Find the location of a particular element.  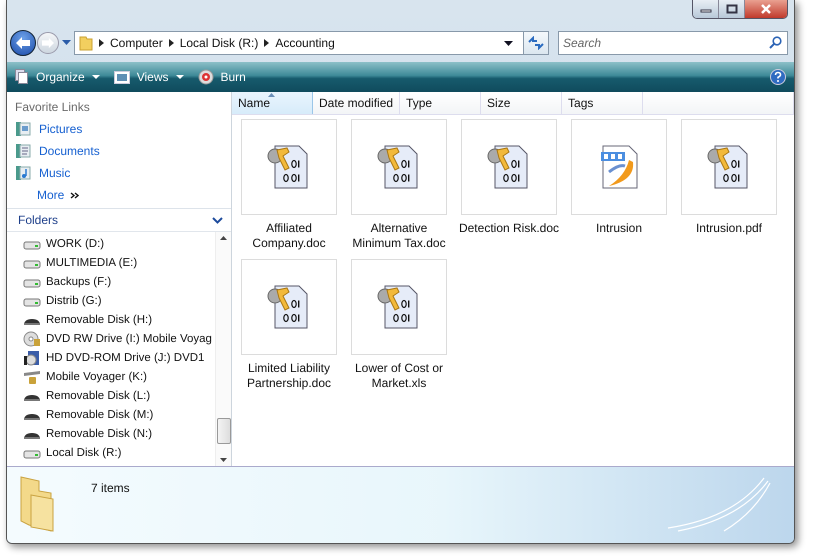

scrollbar is located at coordinates (223, 349).